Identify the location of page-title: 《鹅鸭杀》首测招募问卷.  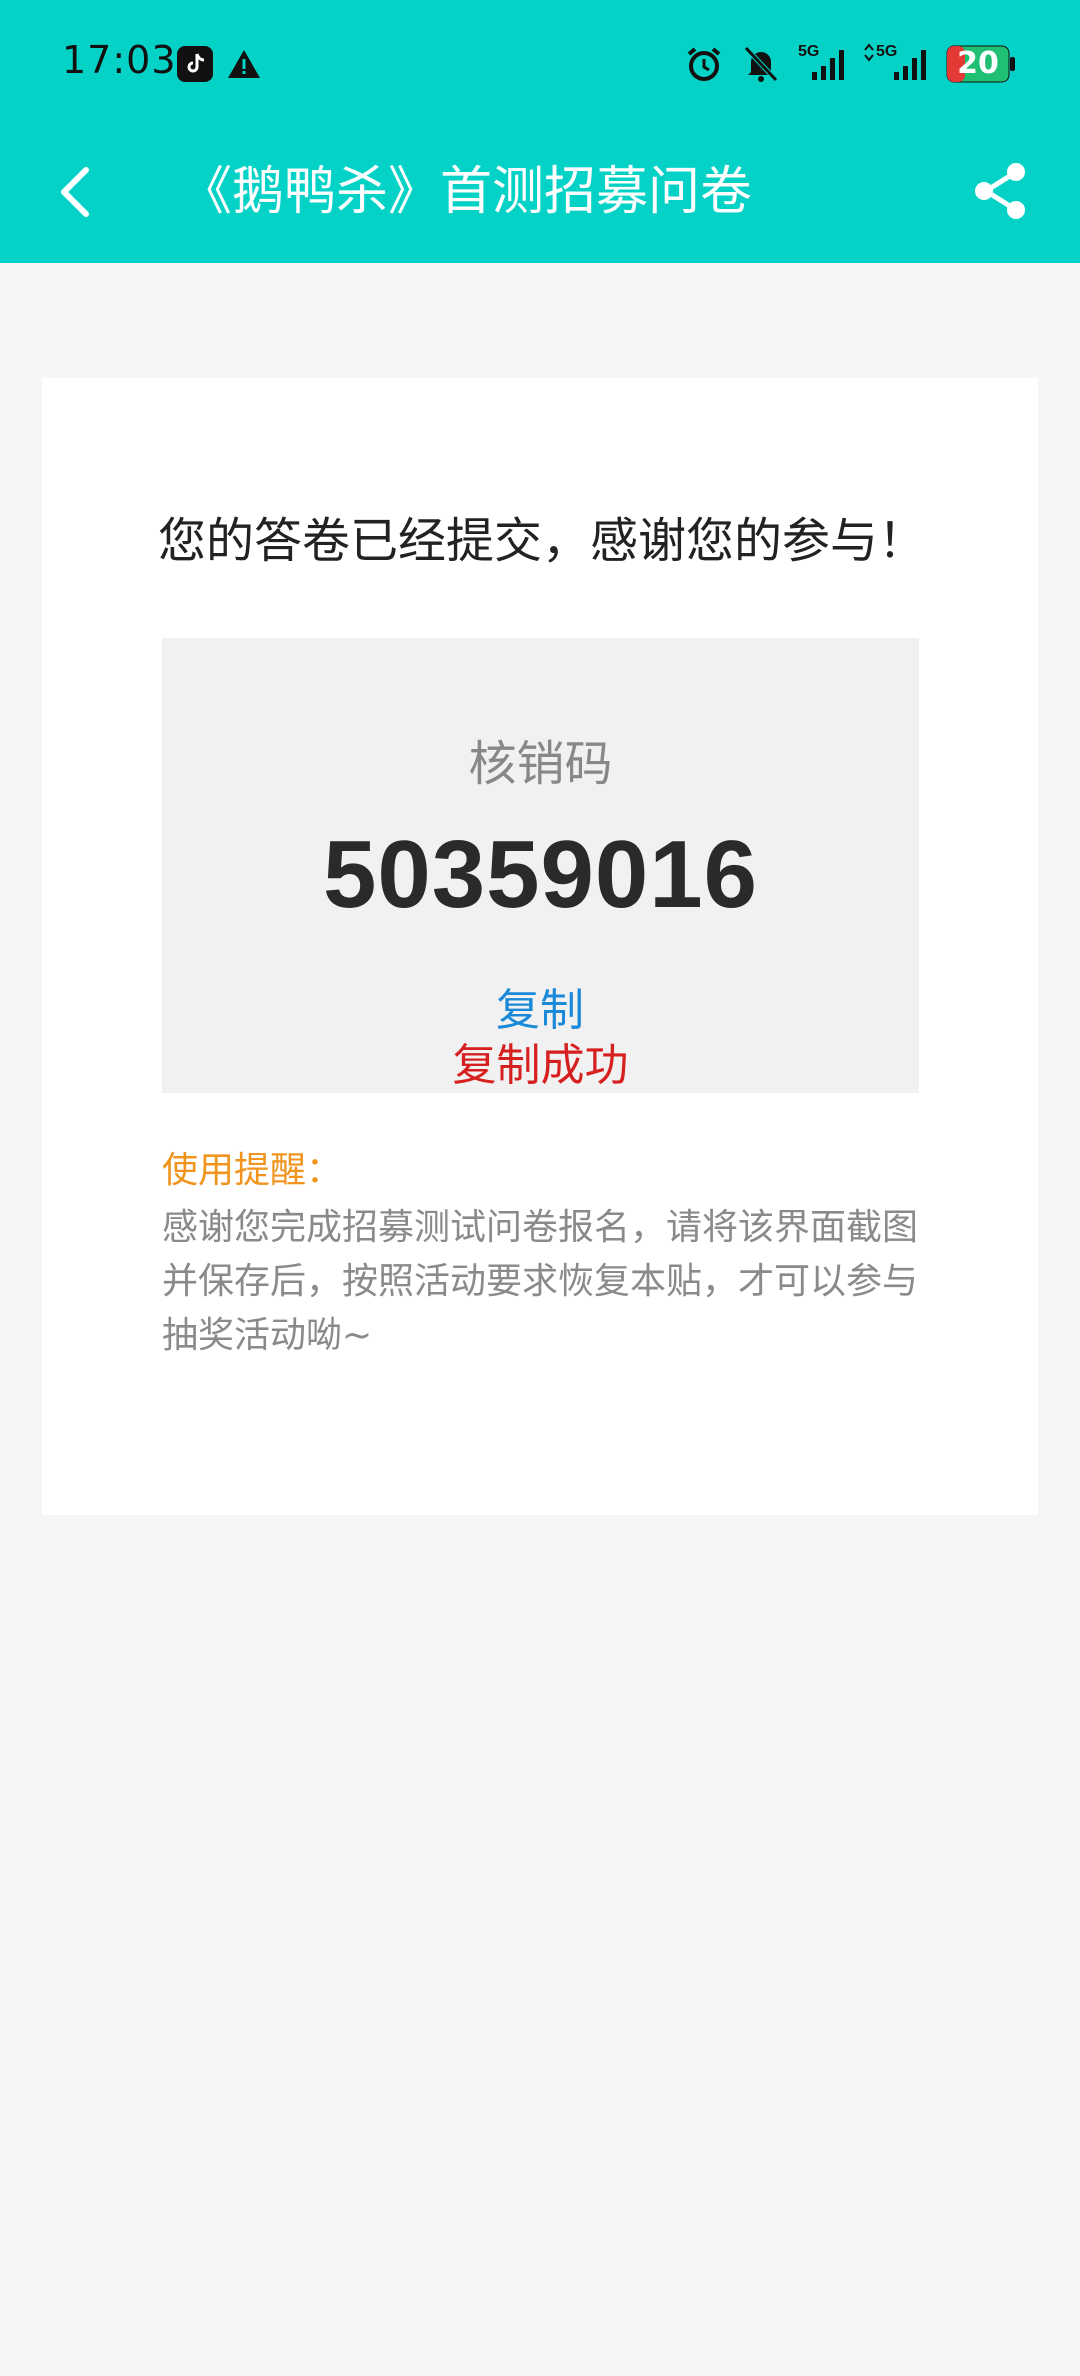
(466, 192).